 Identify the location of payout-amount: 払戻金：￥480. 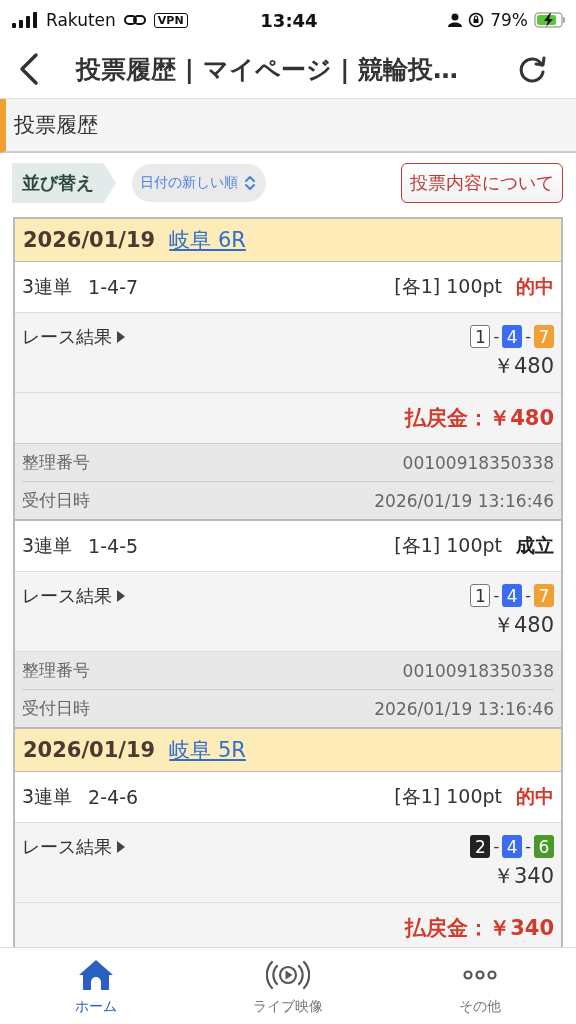
(479, 418).